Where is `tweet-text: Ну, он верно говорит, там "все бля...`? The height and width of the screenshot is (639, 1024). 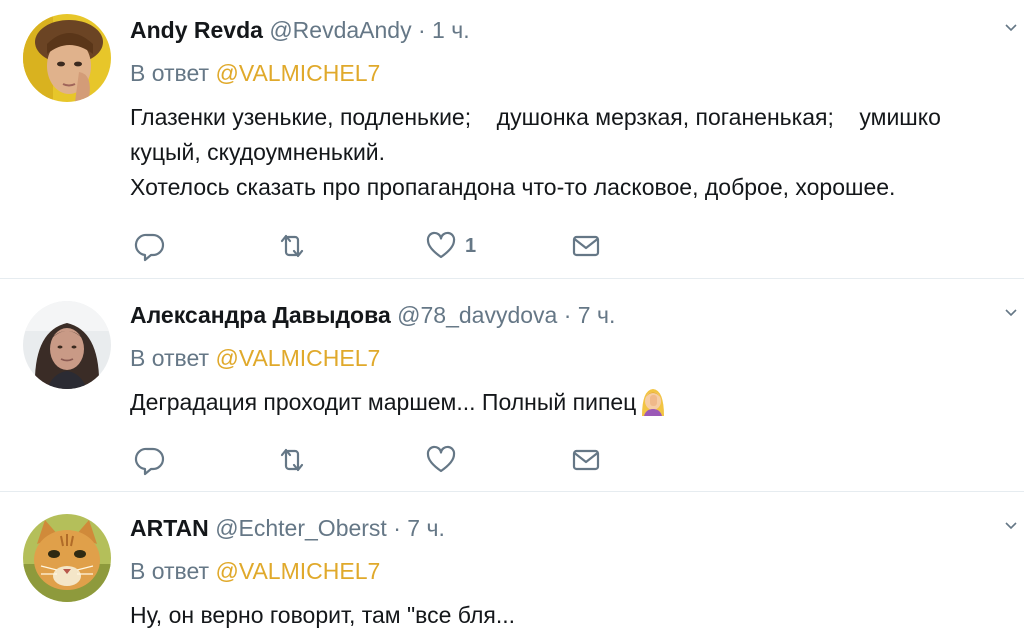
tweet-text: Ну, он верно говорит, там "все бля... is located at coordinates (577, 615).